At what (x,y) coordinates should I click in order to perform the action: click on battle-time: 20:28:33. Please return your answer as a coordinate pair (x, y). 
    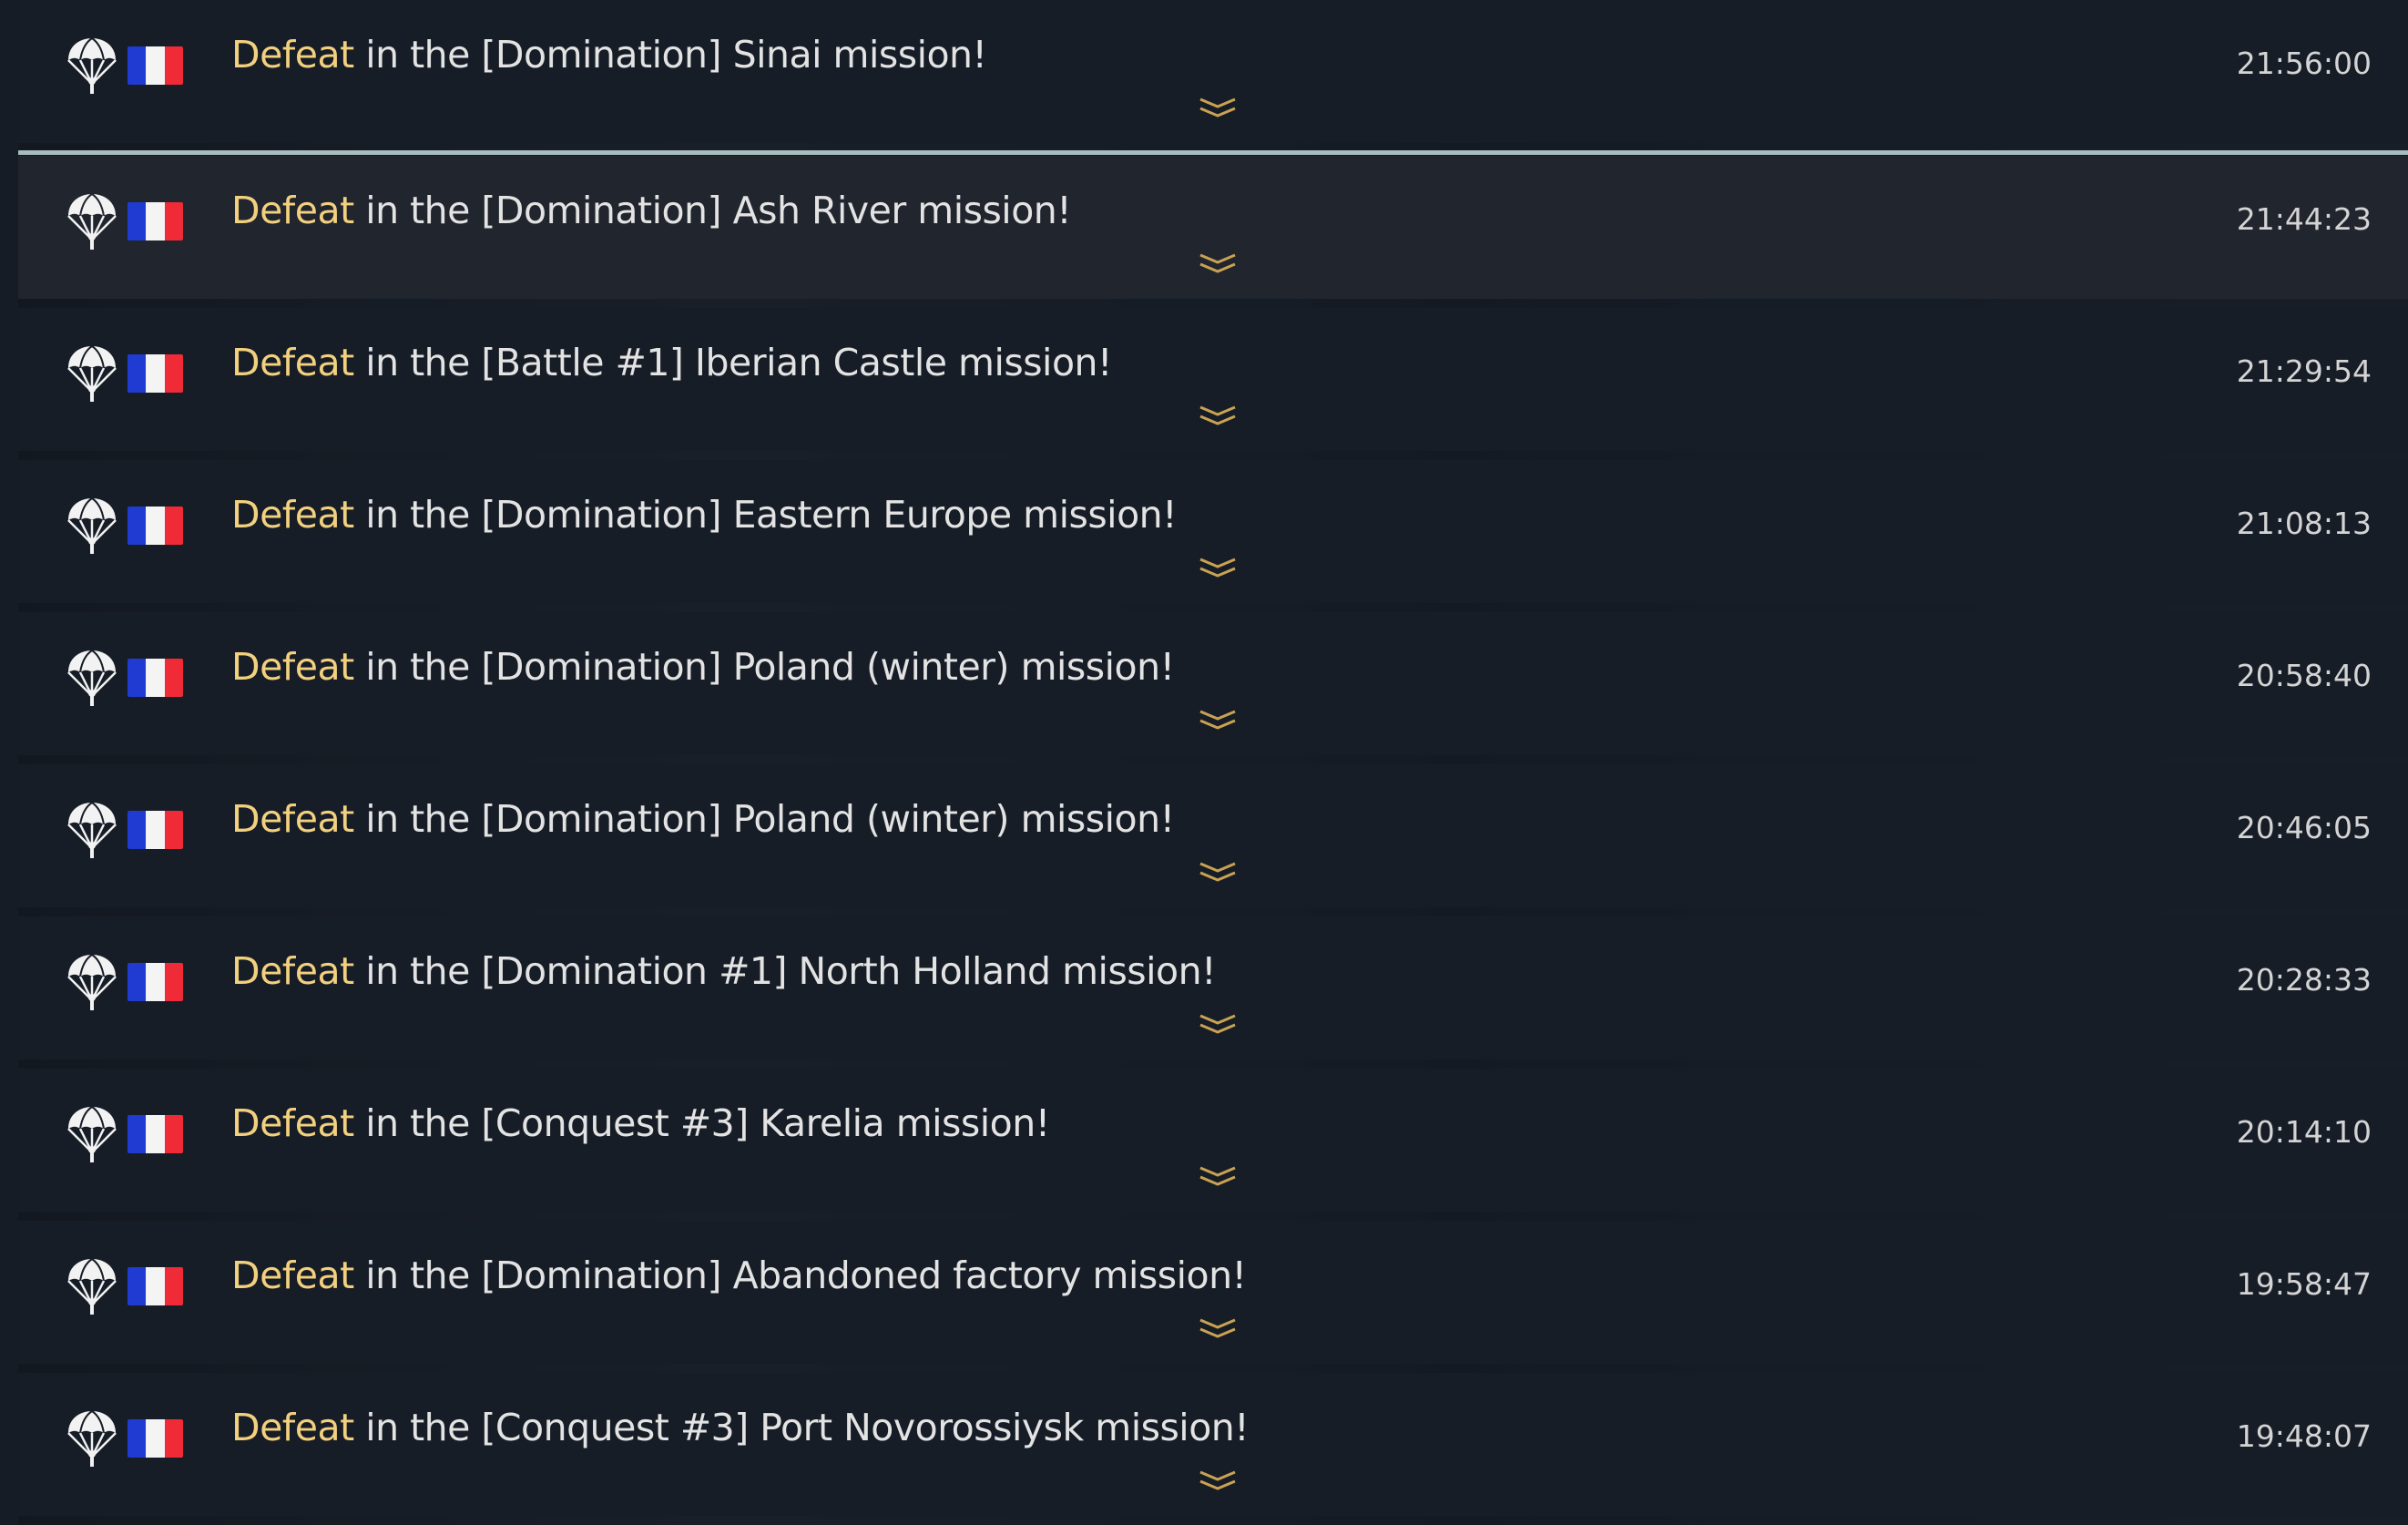
    Looking at the image, I should click on (2304, 980).